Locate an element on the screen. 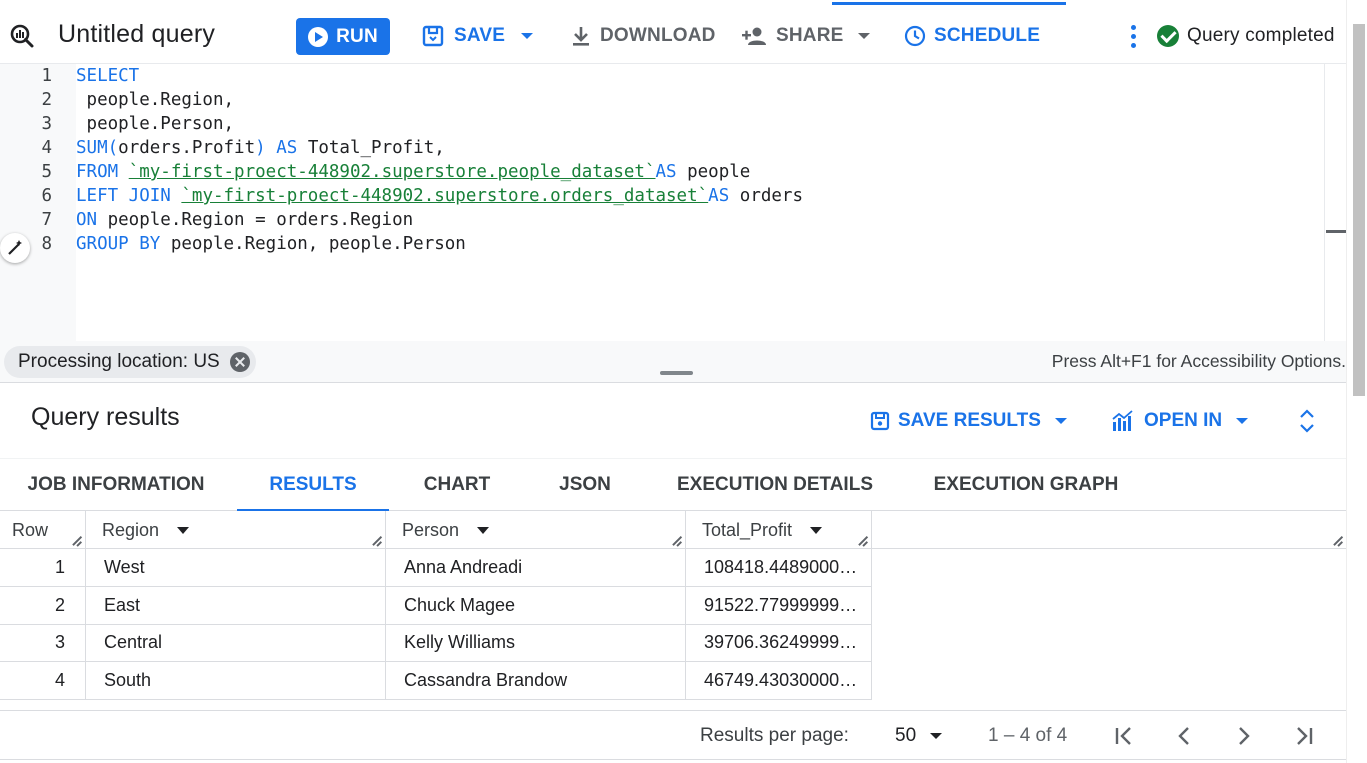 This screenshot has height=763, width=1367. expand-collapse-button is located at coordinates (1307, 421).